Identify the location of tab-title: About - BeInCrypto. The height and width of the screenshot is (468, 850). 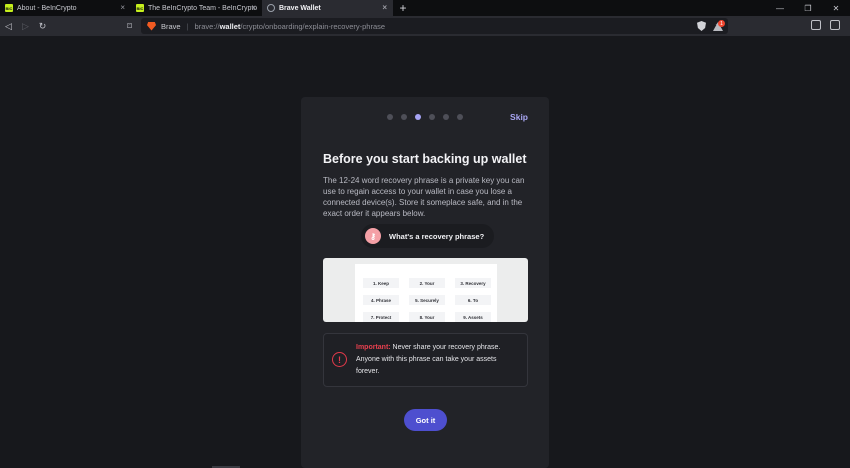
(47, 8).